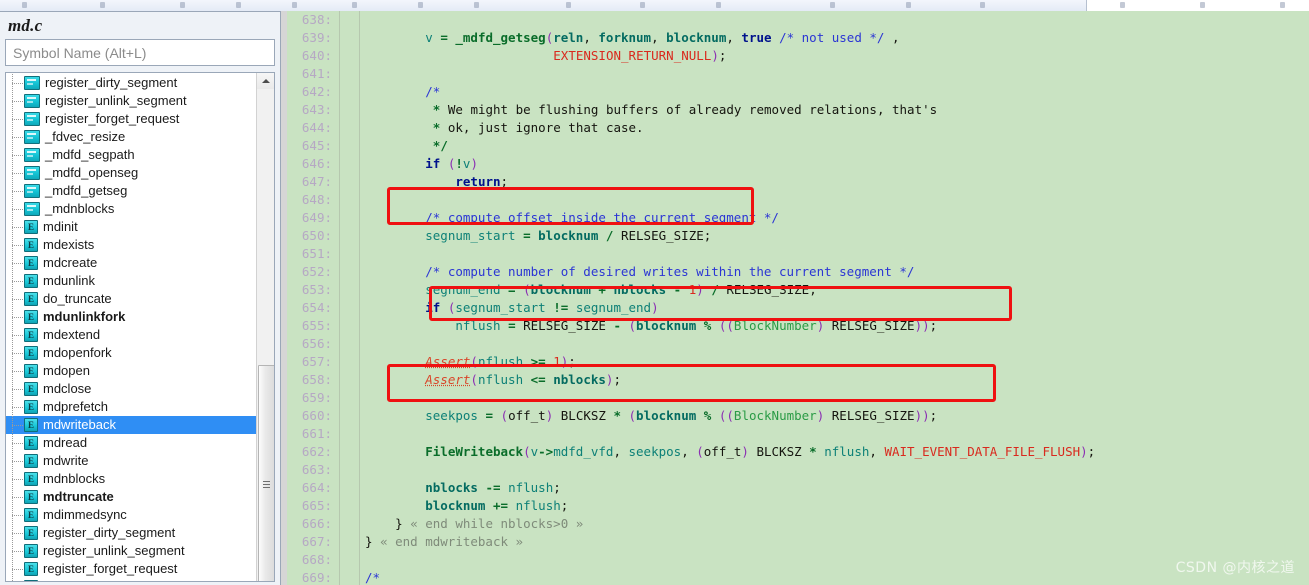 This screenshot has width=1309, height=585. What do you see at coordinates (795, 506) in the screenshot?
I see `code-line: 665: blocknum += nflush;` at bounding box center [795, 506].